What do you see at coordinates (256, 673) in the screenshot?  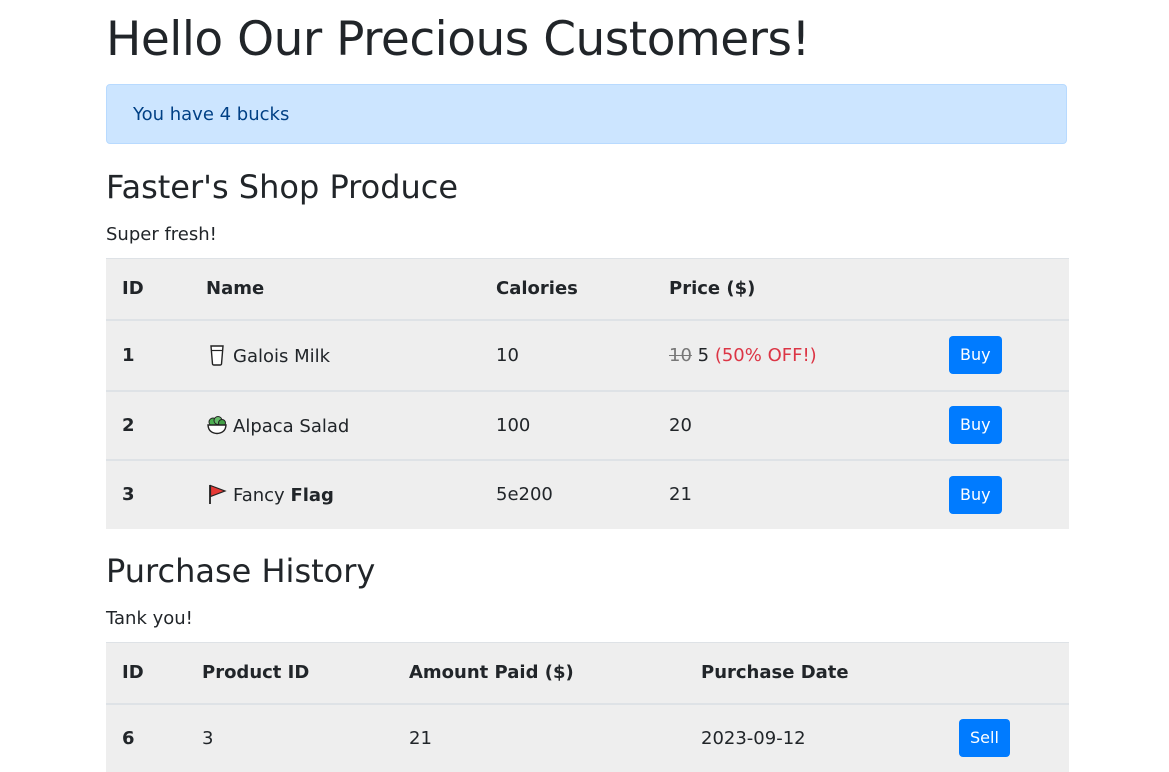 I see `column-header-product-id: Product ID` at bounding box center [256, 673].